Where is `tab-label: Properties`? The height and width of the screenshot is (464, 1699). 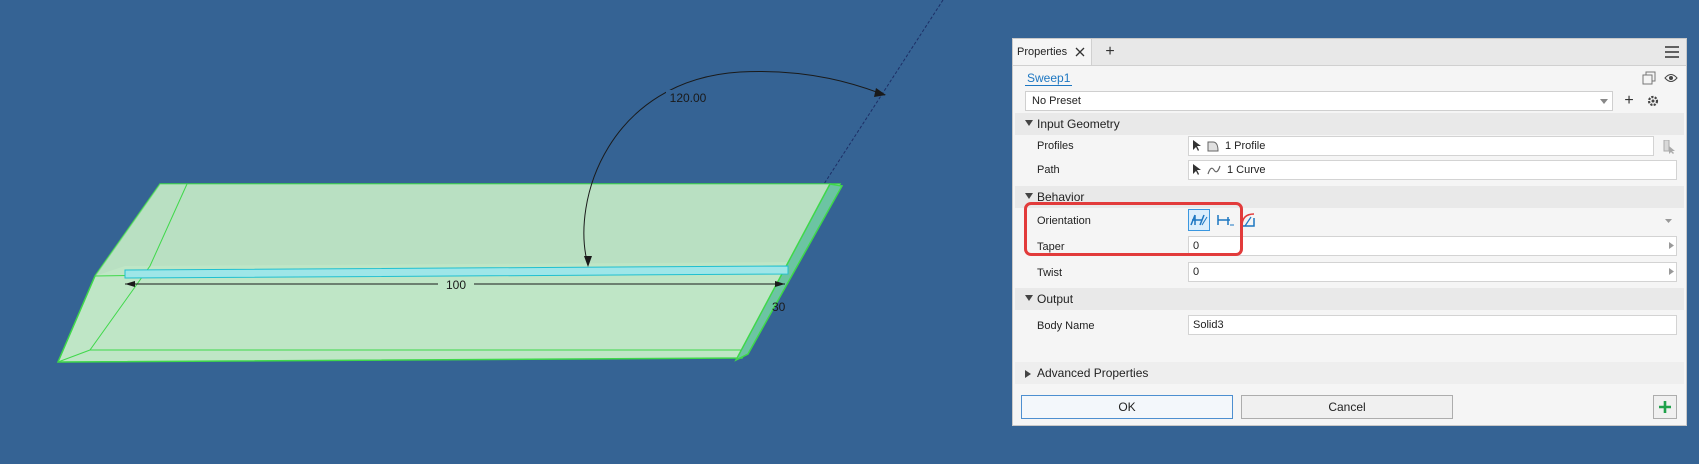
tab-label: Properties is located at coordinates (1042, 52).